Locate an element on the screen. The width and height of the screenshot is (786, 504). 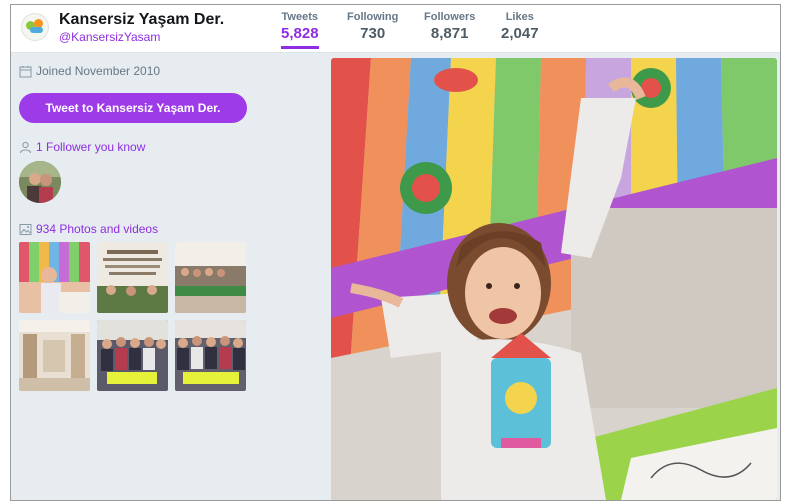
stat-tweets-value: 5,828 is located at coordinates (300, 33).